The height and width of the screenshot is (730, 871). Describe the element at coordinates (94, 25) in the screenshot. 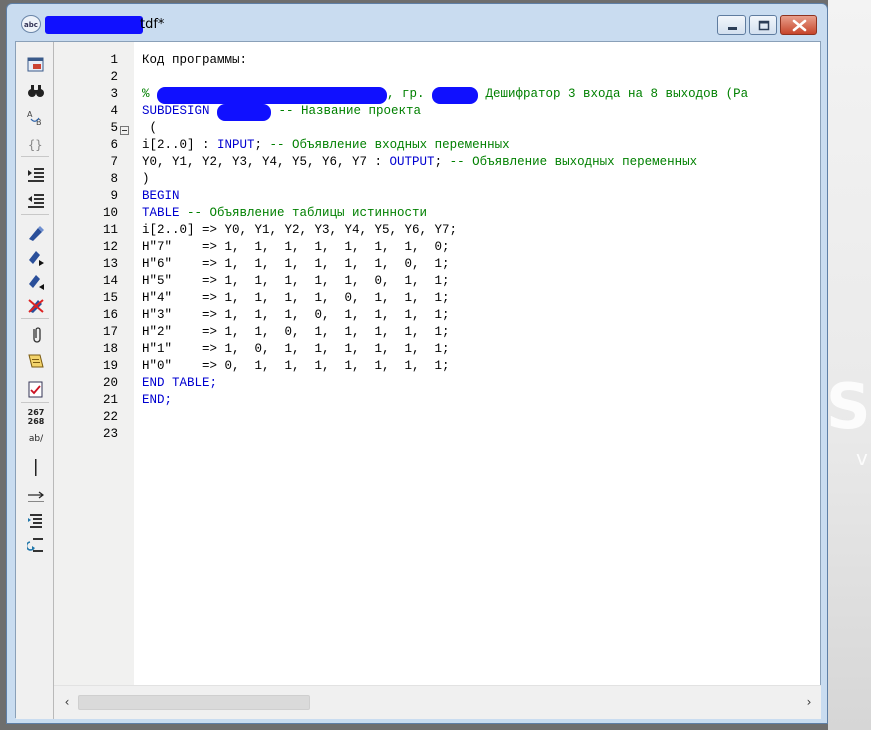

I see `redacted-filename` at that location.